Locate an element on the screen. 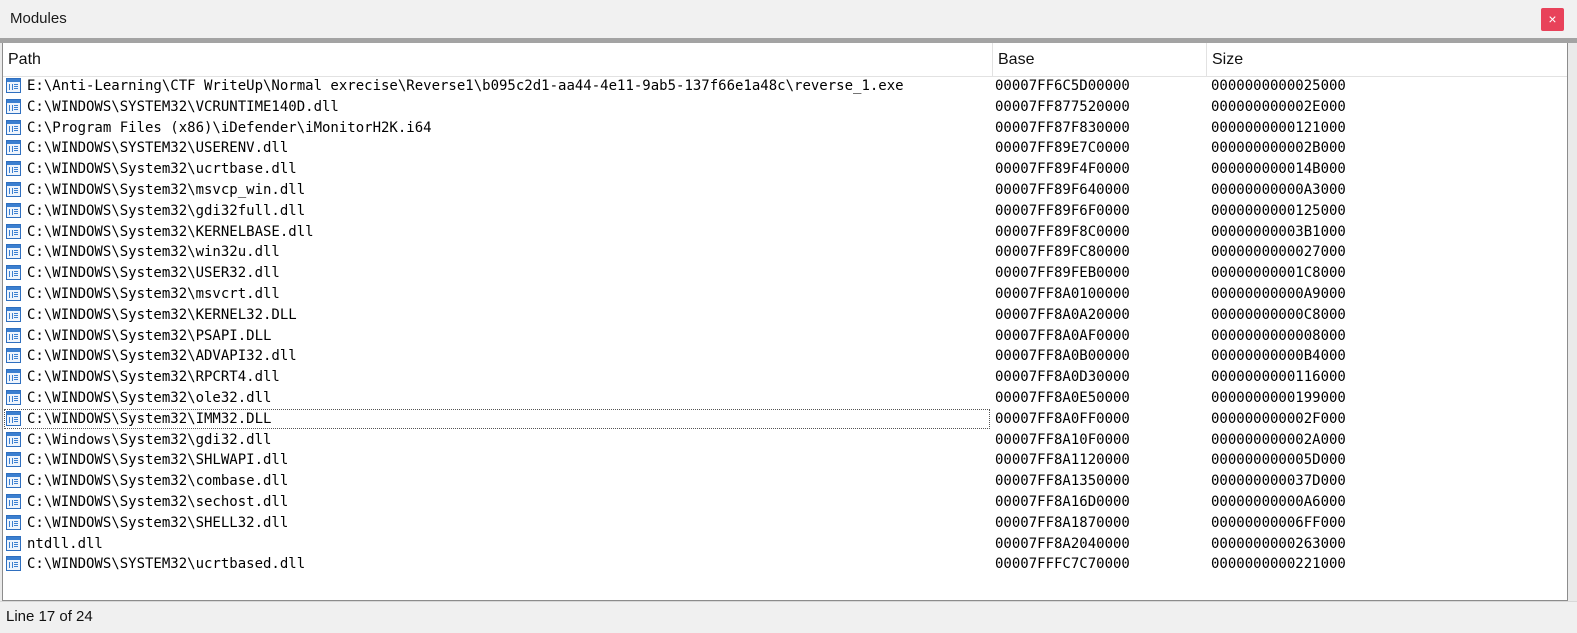  cell-base: 00007FF8A0E50000 is located at coordinates (1062, 397).